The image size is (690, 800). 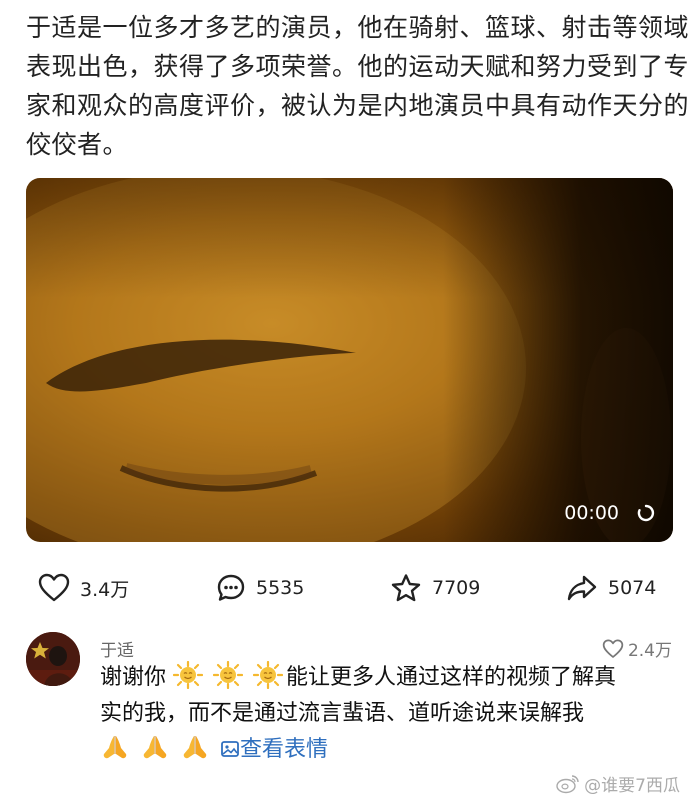 What do you see at coordinates (406, 588) in the screenshot?
I see `star-icon` at bounding box center [406, 588].